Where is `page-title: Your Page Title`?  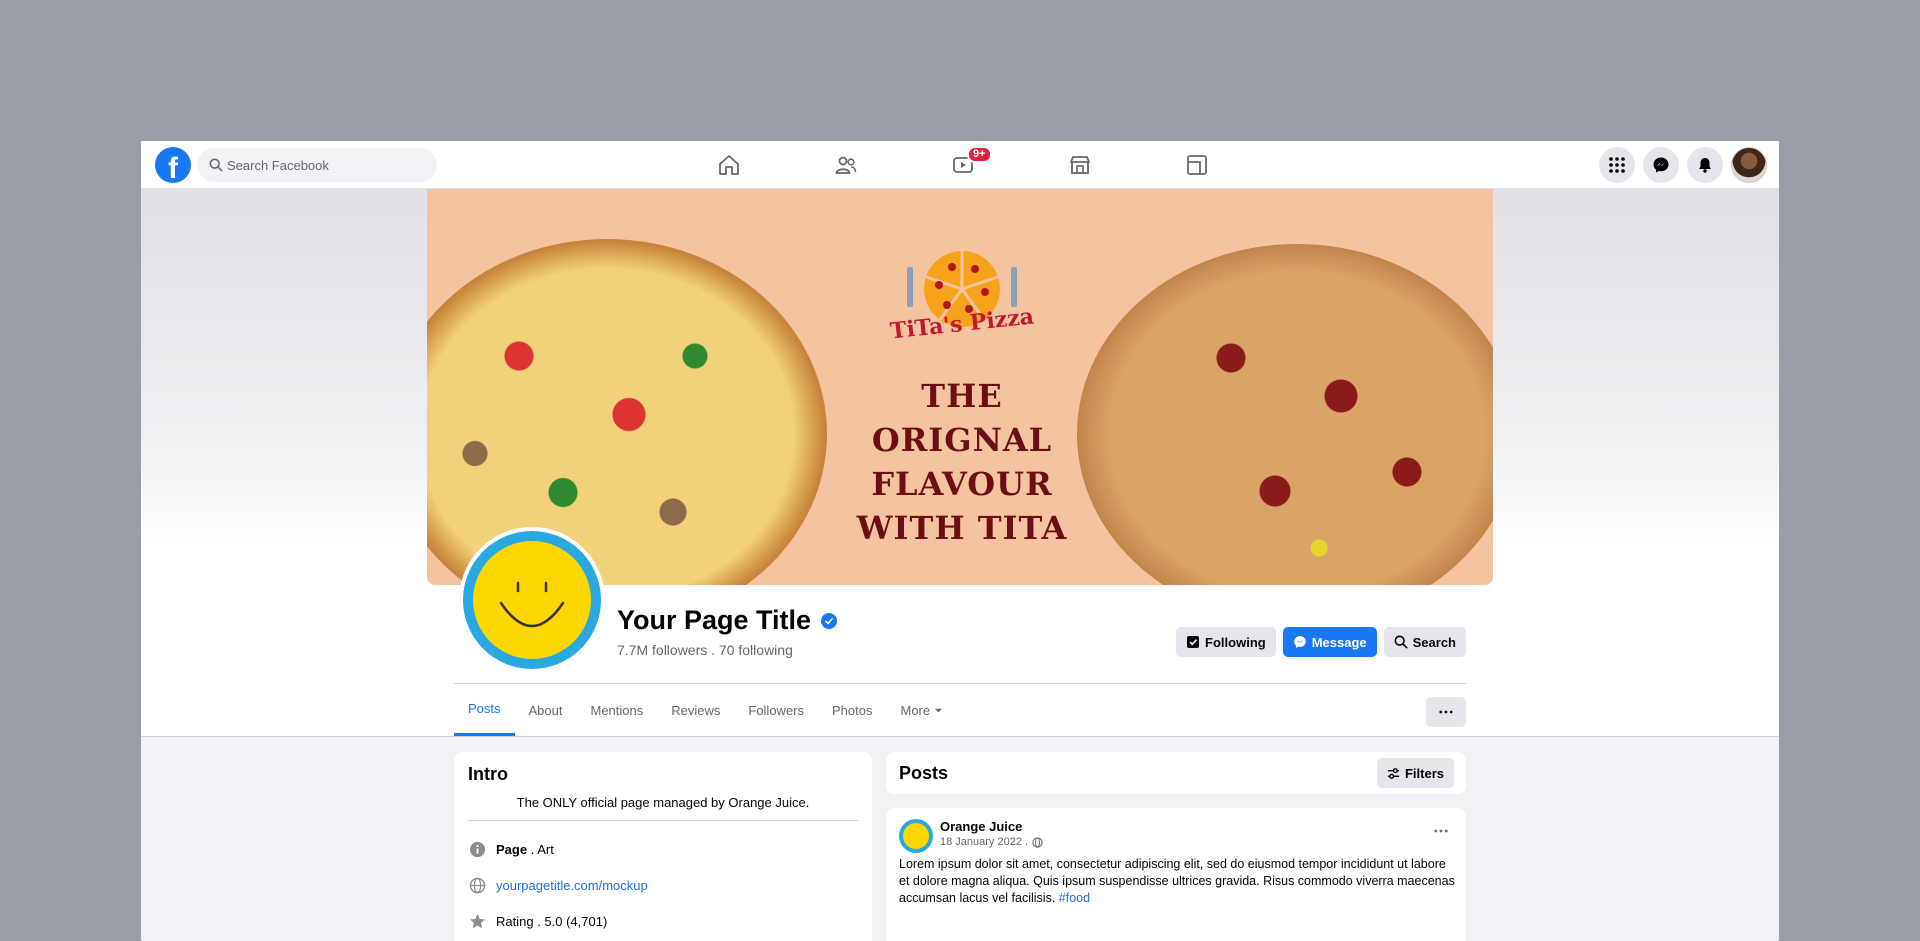
page-title: Your Page Title is located at coordinates (727, 620).